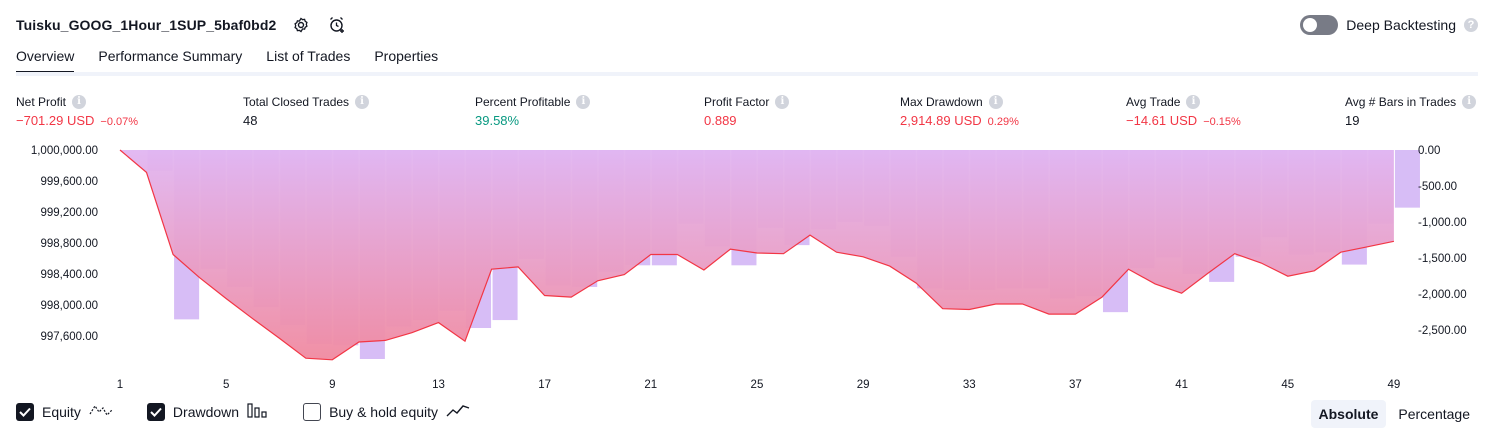 This screenshot has width=1494, height=438. What do you see at coordinates (41, 101) in the screenshot?
I see `metric-label: Net Profit` at bounding box center [41, 101].